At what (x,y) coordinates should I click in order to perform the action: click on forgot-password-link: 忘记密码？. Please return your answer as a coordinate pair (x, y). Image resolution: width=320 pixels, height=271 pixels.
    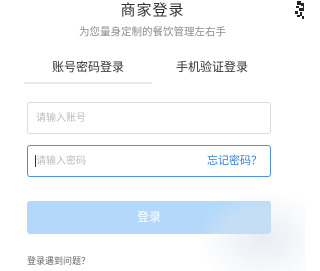
    Looking at the image, I should click on (234, 161).